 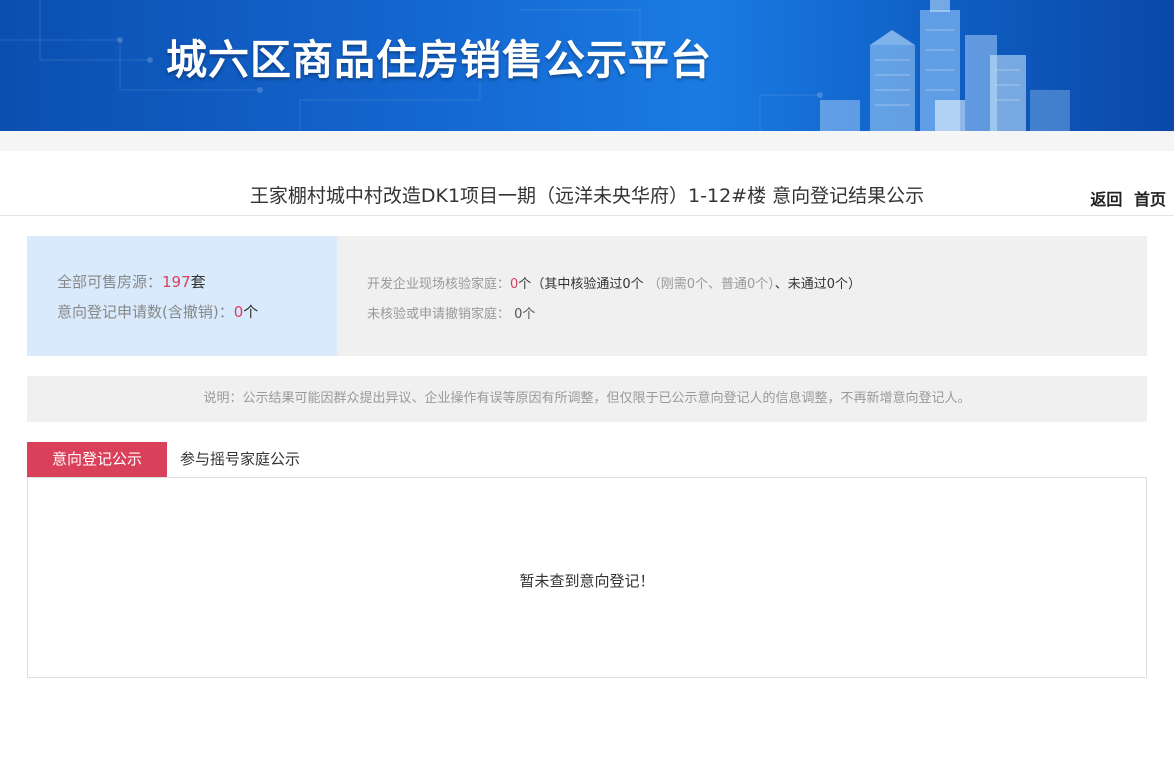 I want to click on verified-label: 开发企业现场核验家庭：, so click(x=439, y=284).